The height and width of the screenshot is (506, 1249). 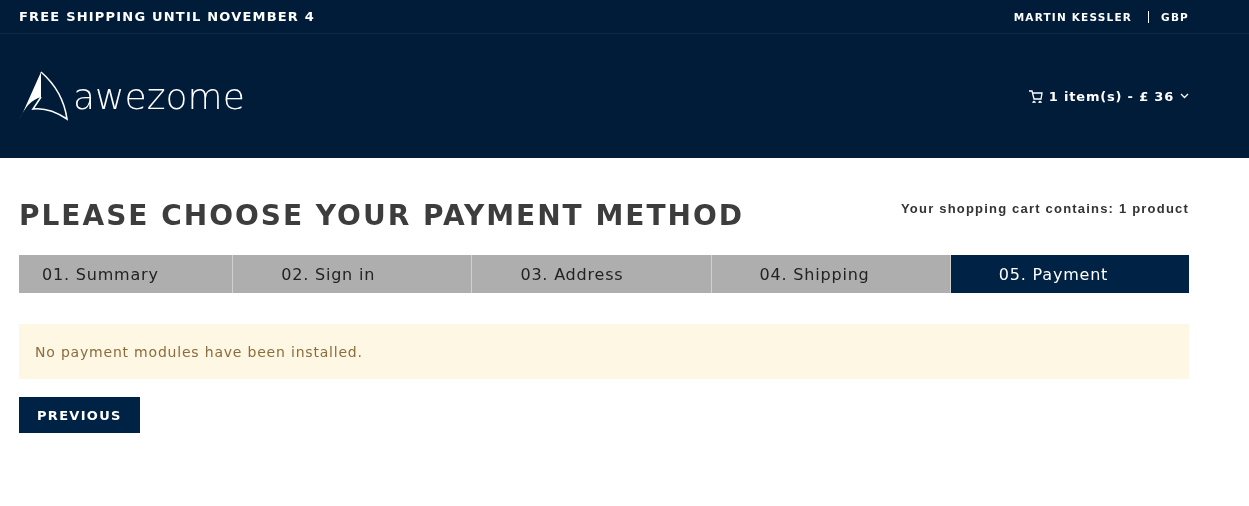 What do you see at coordinates (1035, 96) in the screenshot?
I see `cart-icon` at bounding box center [1035, 96].